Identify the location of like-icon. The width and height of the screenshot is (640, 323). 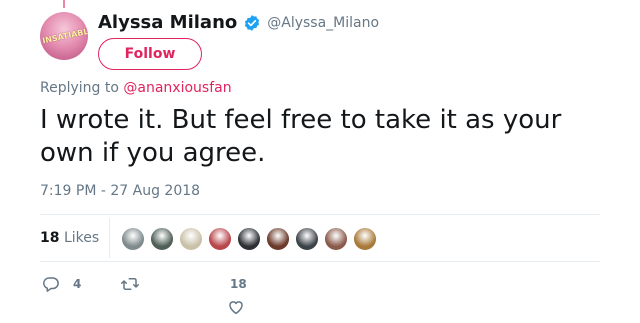
(236, 308).